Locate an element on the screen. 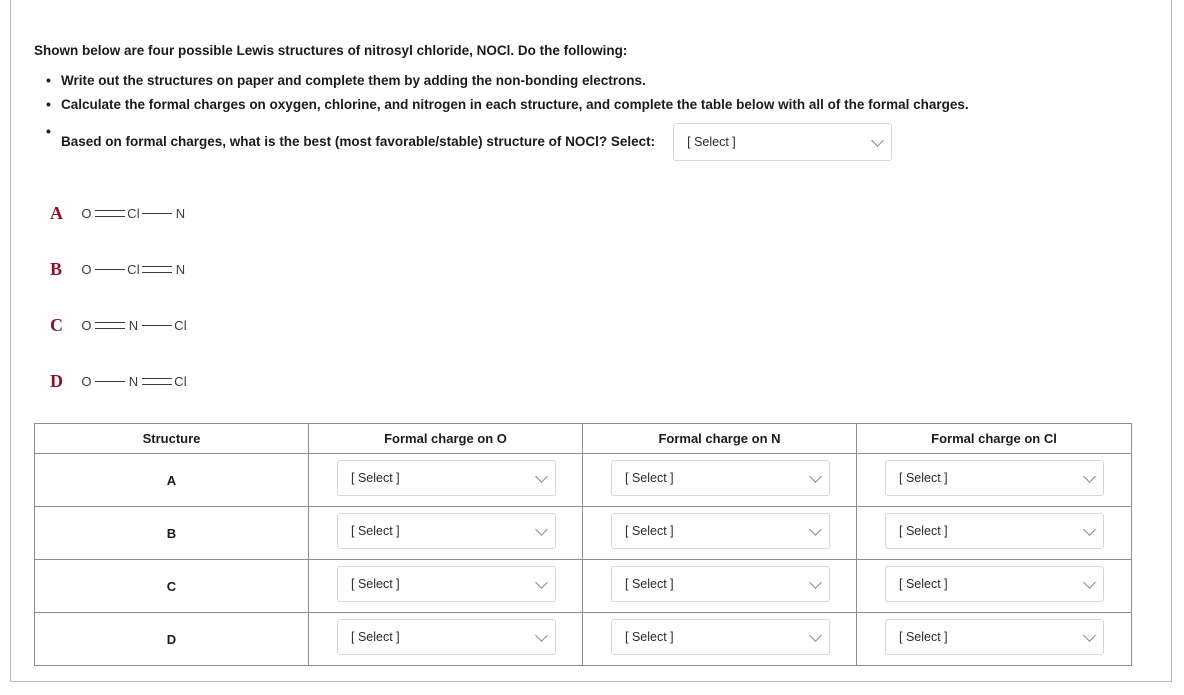  lewis-structure-a-formula: O Cl N is located at coordinates (133, 213).